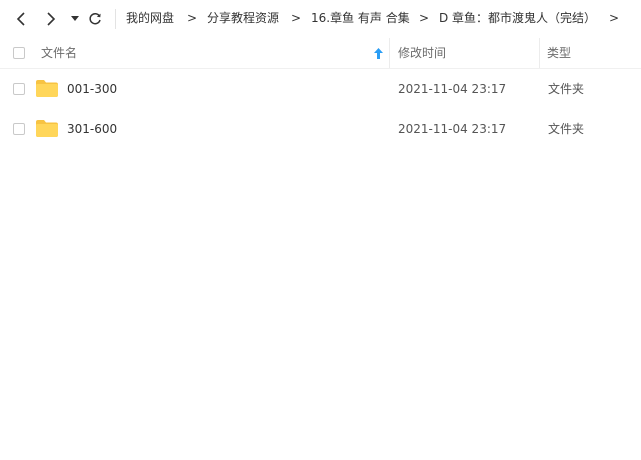  I want to click on column-header-type: 类型, so click(559, 53).